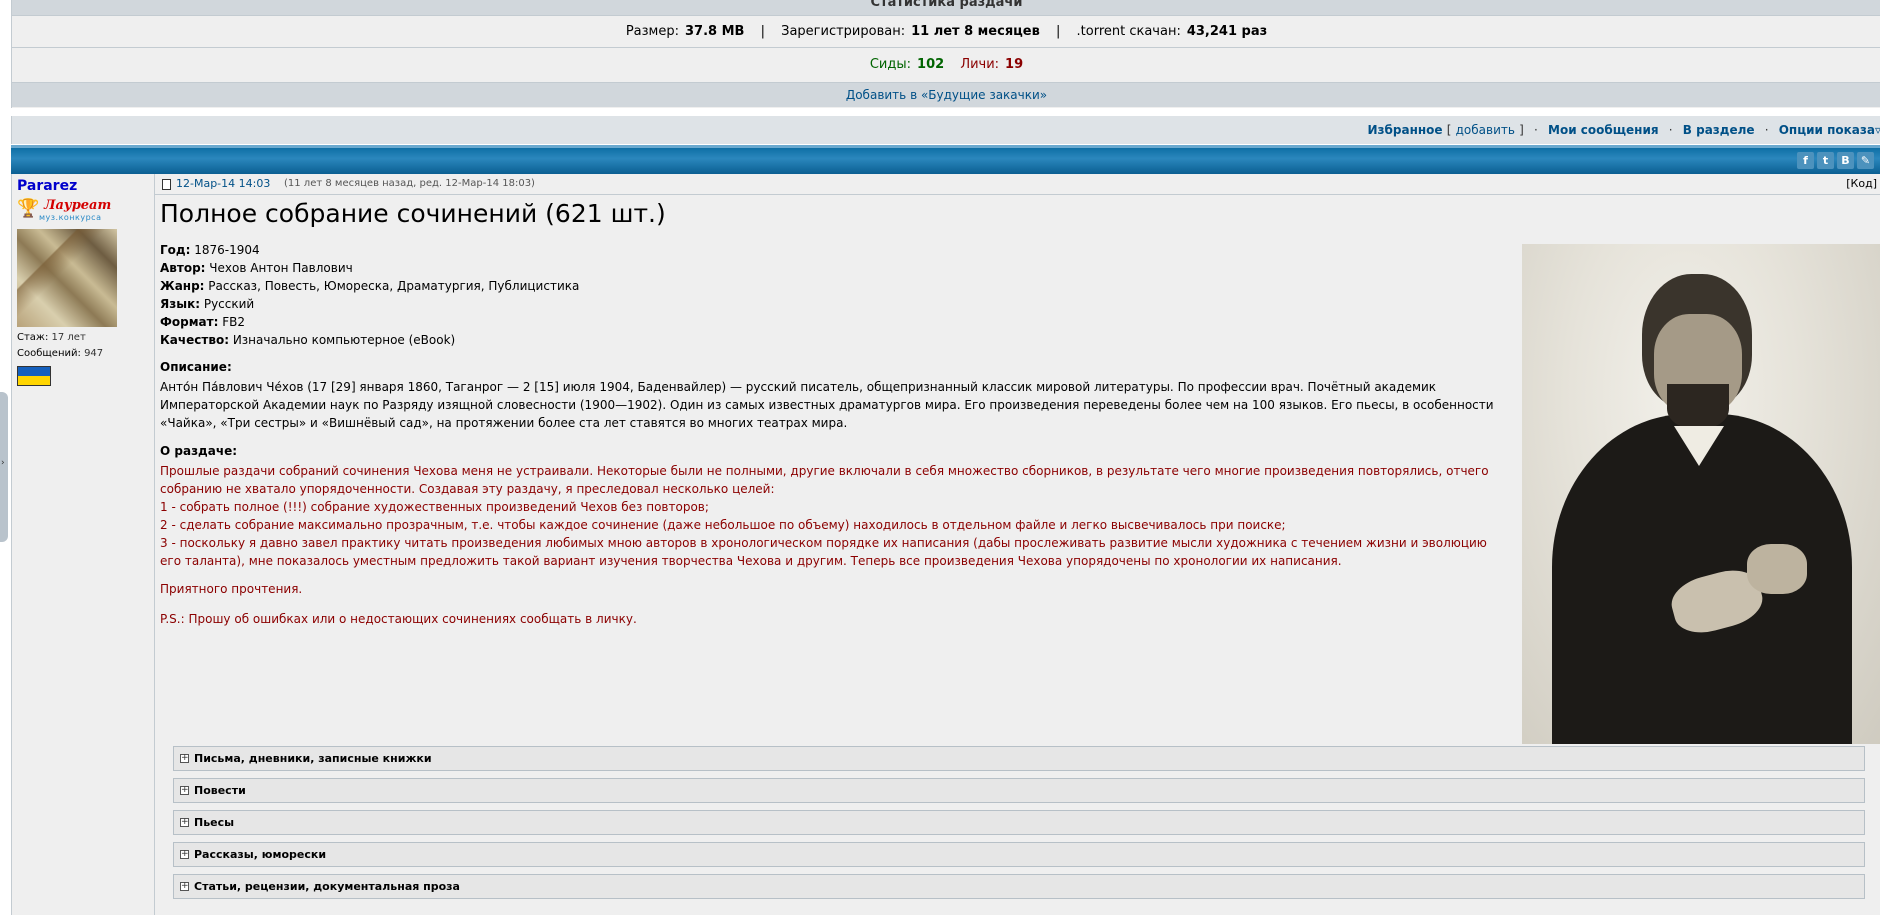 This screenshot has width=1880, height=915. What do you see at coordinates (256, 268) in the screenshot?
I see `meta-author: Автор: Чехов Антон Павлович` at bounding box center [256, 268].